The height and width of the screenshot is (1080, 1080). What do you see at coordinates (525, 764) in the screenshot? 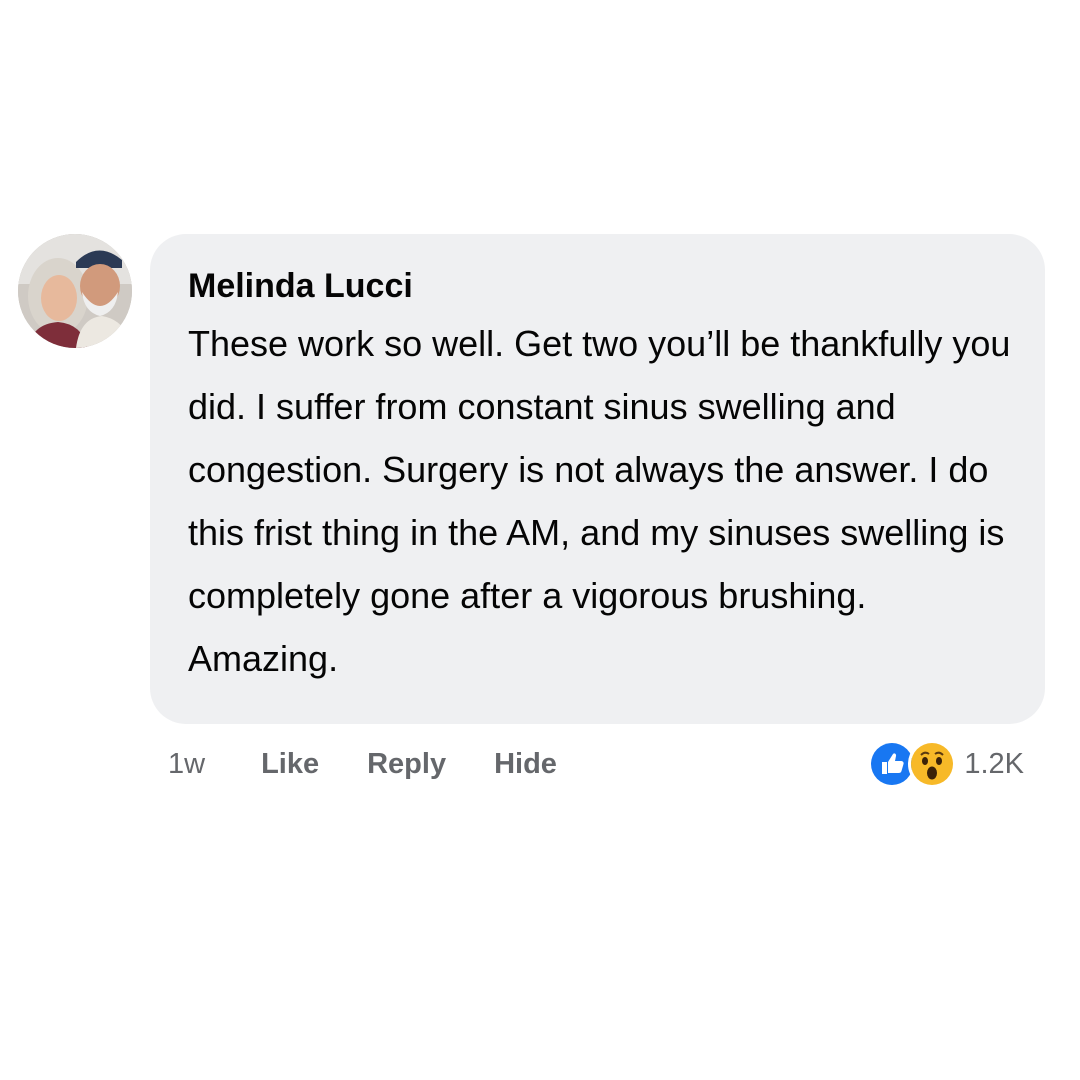
I see `hide-button: Hide` at bounding box center [525, 764].